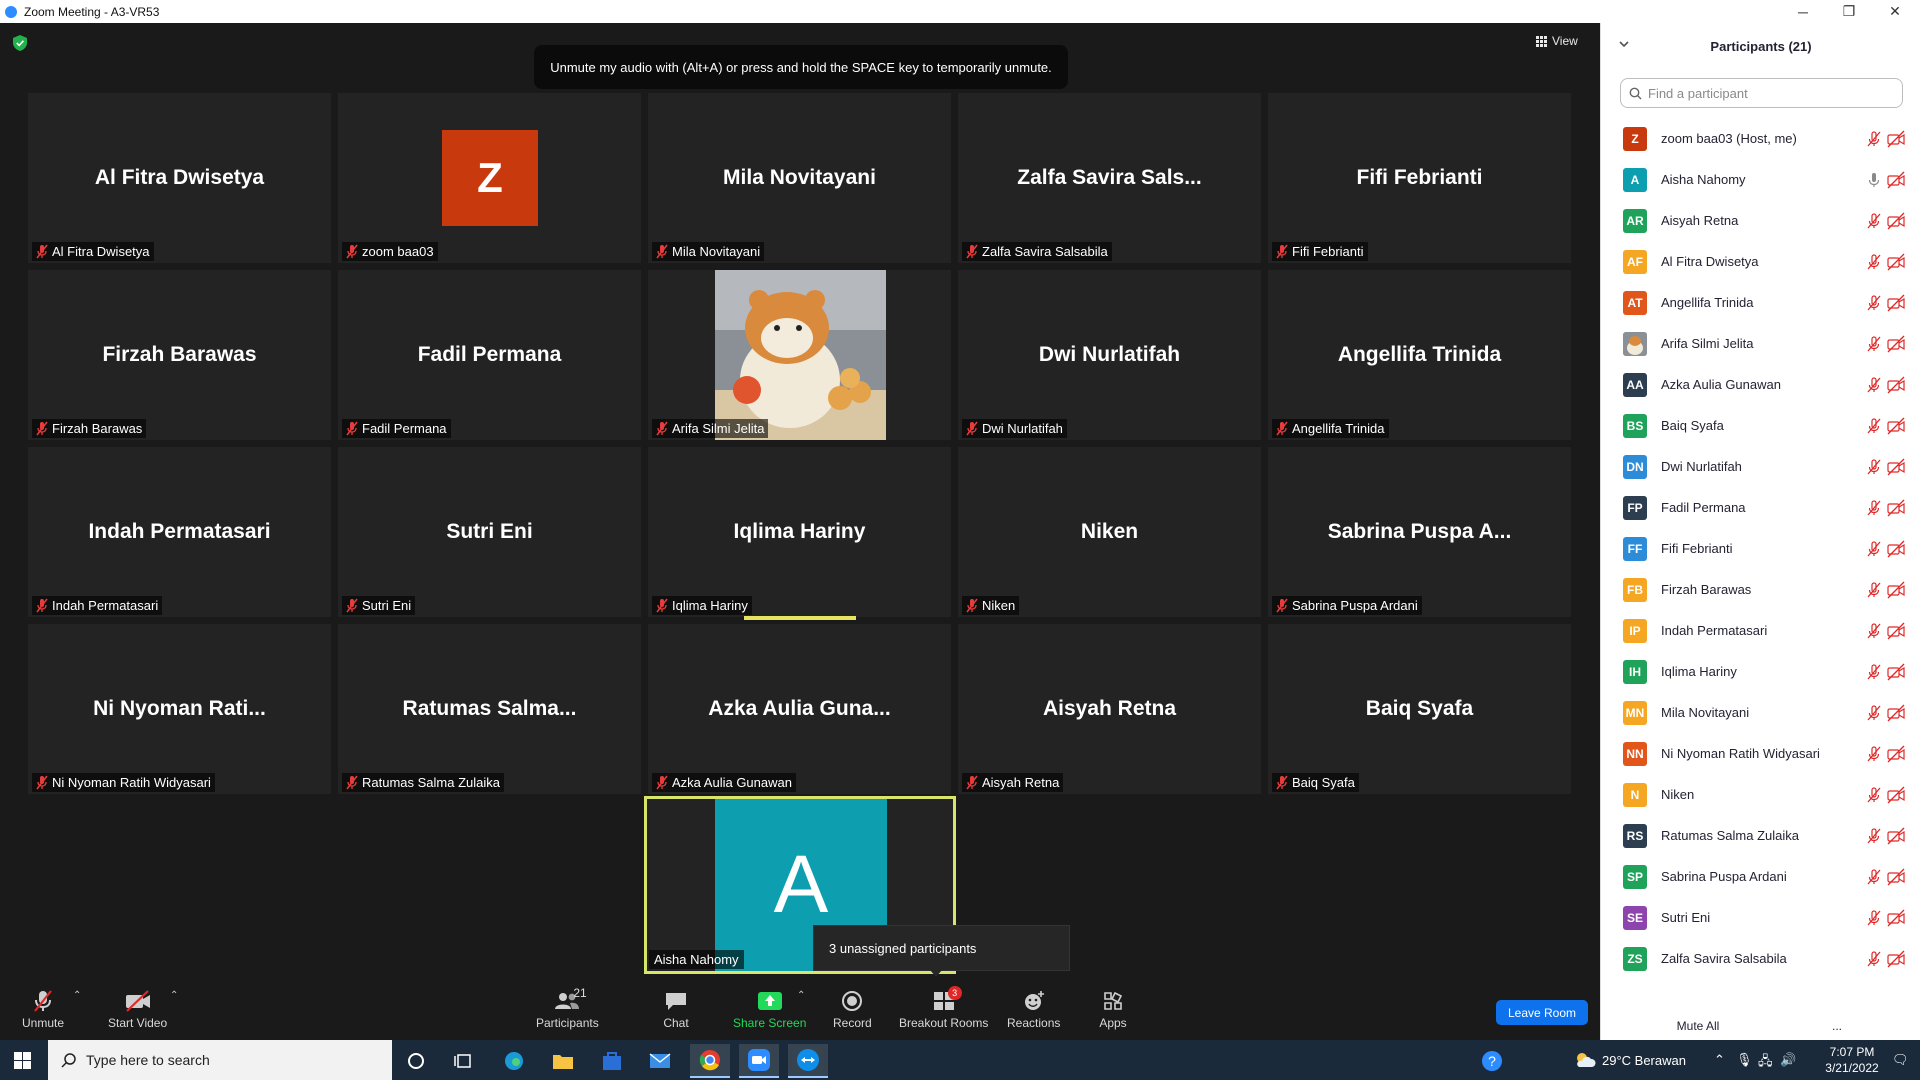  What do you see at coordinates (799, 178) in the screenshot?
I see `video-tile: Mila Novitayani Mila Novitayani` at bounding box center [799, 178].